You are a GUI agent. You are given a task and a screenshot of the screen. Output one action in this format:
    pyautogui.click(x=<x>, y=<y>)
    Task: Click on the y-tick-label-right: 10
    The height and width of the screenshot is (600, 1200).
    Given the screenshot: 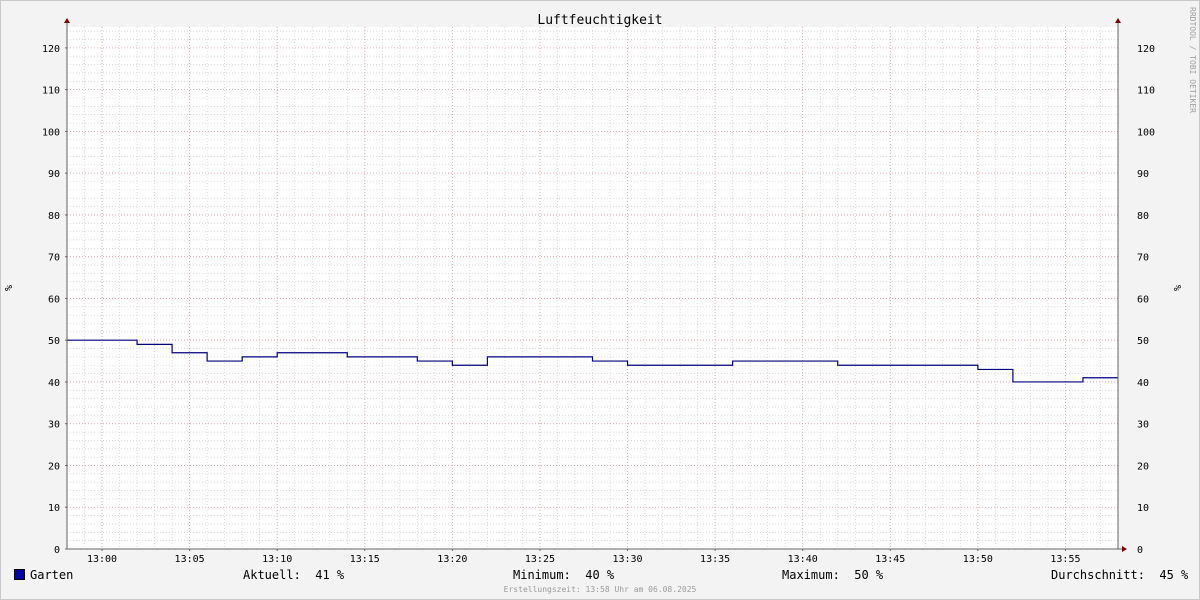 What is the action you would take?
    pyautogui.click(x=1143, y=508)
    